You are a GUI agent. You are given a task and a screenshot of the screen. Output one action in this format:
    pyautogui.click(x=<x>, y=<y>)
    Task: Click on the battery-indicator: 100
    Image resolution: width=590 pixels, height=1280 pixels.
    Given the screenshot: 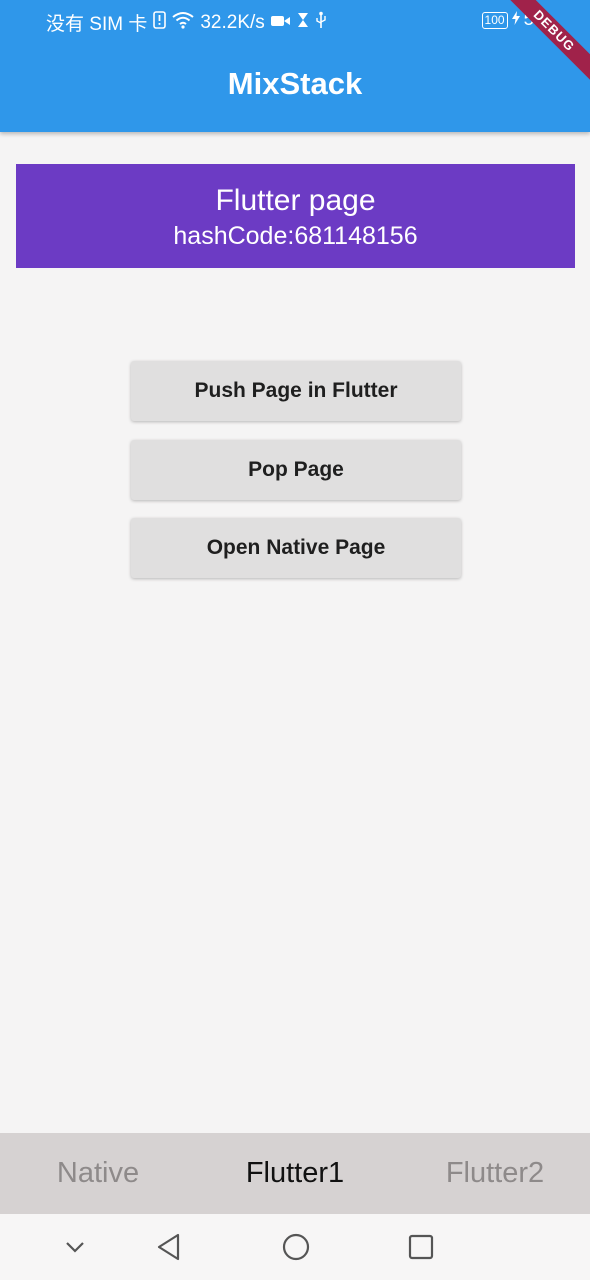 What is the action you would take?
    pyautogui.click(x=494, y=20)
    